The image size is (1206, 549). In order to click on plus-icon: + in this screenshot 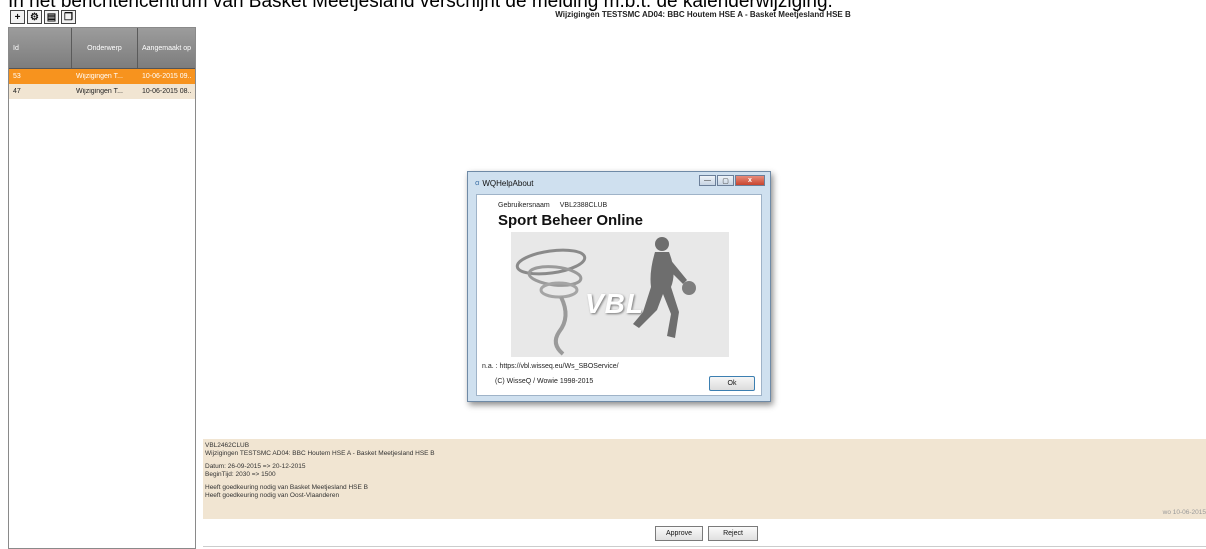, I will do `click(17, 17)`.